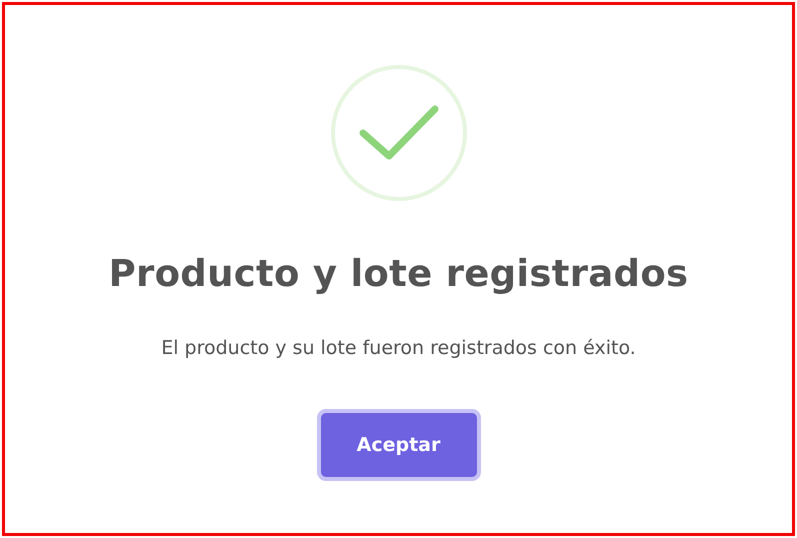 The width and height of the screenshot is (797, 538). Describe the element at coordinates (398, 349) in the screenshot. I see `dialog-message: El producto y su lote fueron registrados con éxito.` at that location.